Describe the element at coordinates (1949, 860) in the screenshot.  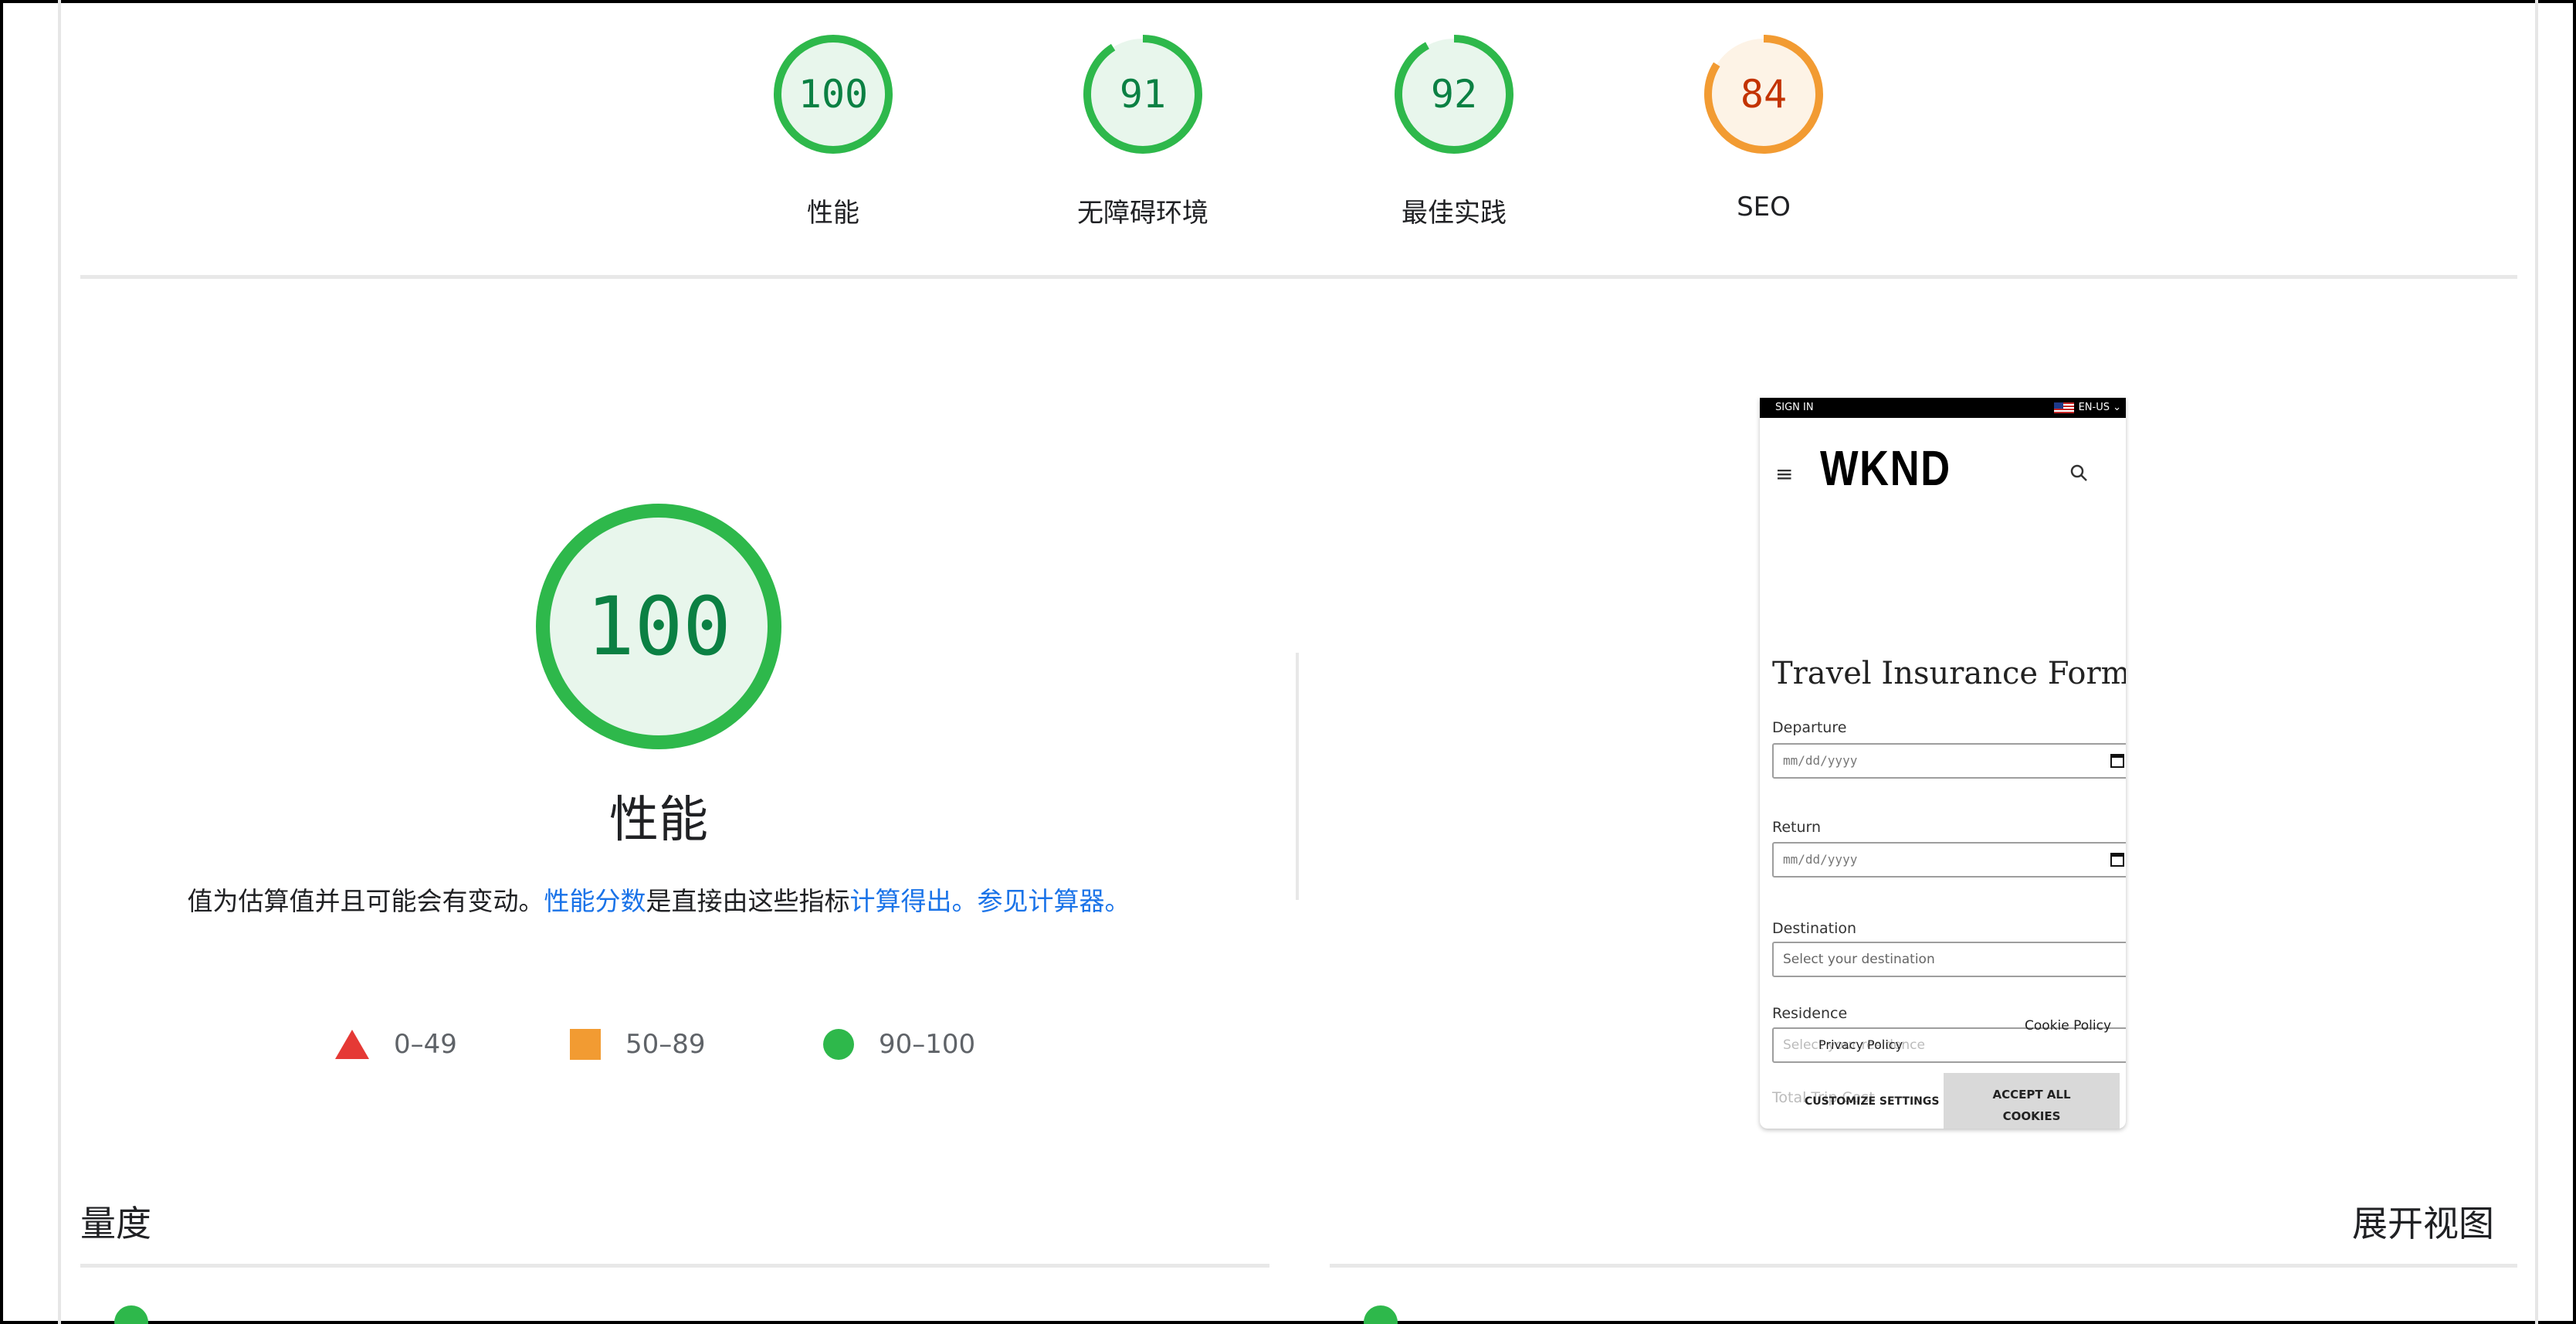
I see `return-field: mm/dd/yyyy` at that location.